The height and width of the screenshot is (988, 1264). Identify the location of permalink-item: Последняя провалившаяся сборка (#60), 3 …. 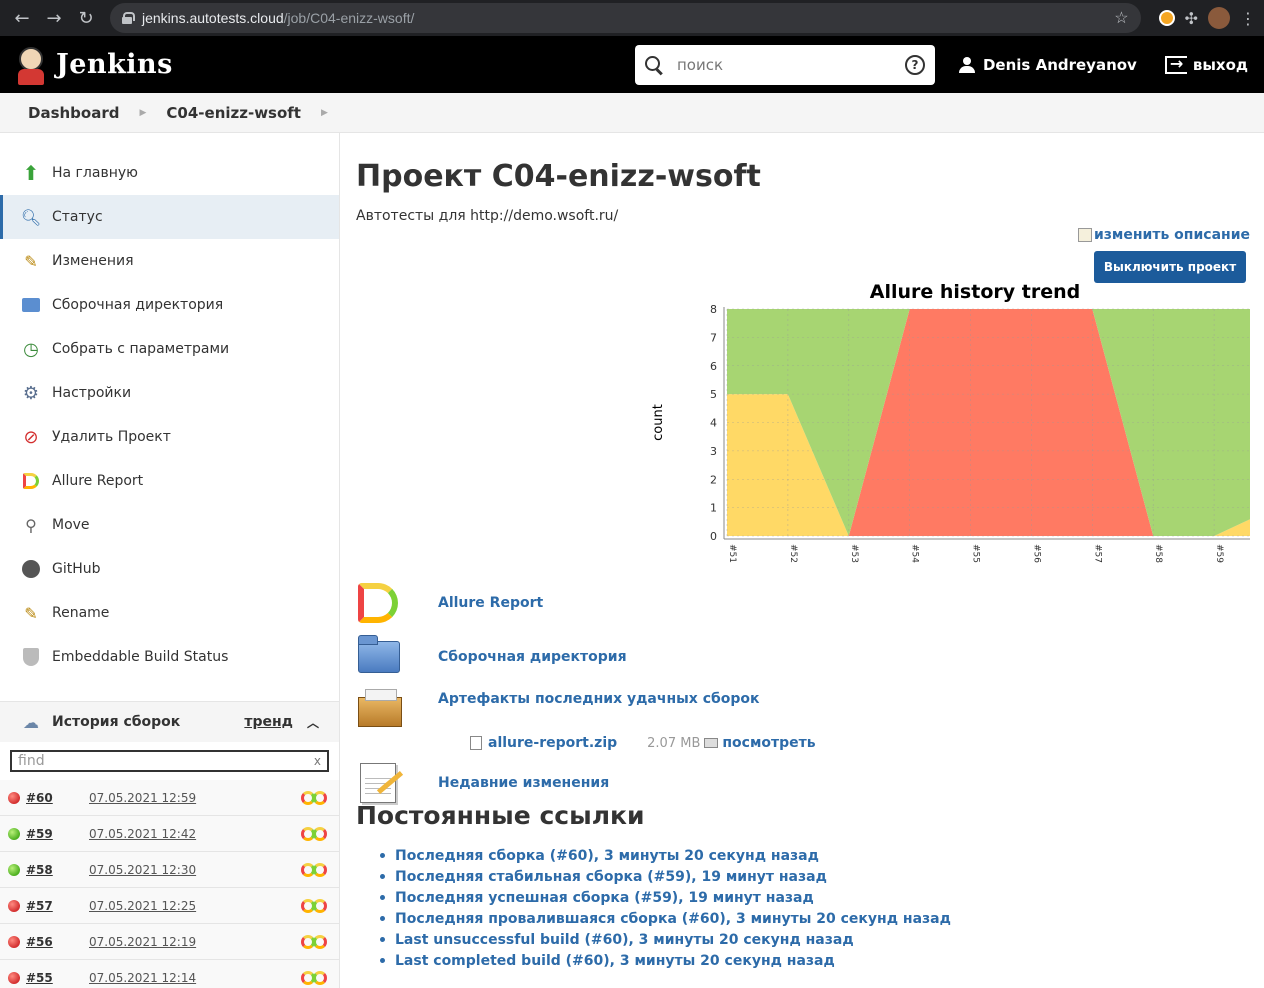
(665, 918).